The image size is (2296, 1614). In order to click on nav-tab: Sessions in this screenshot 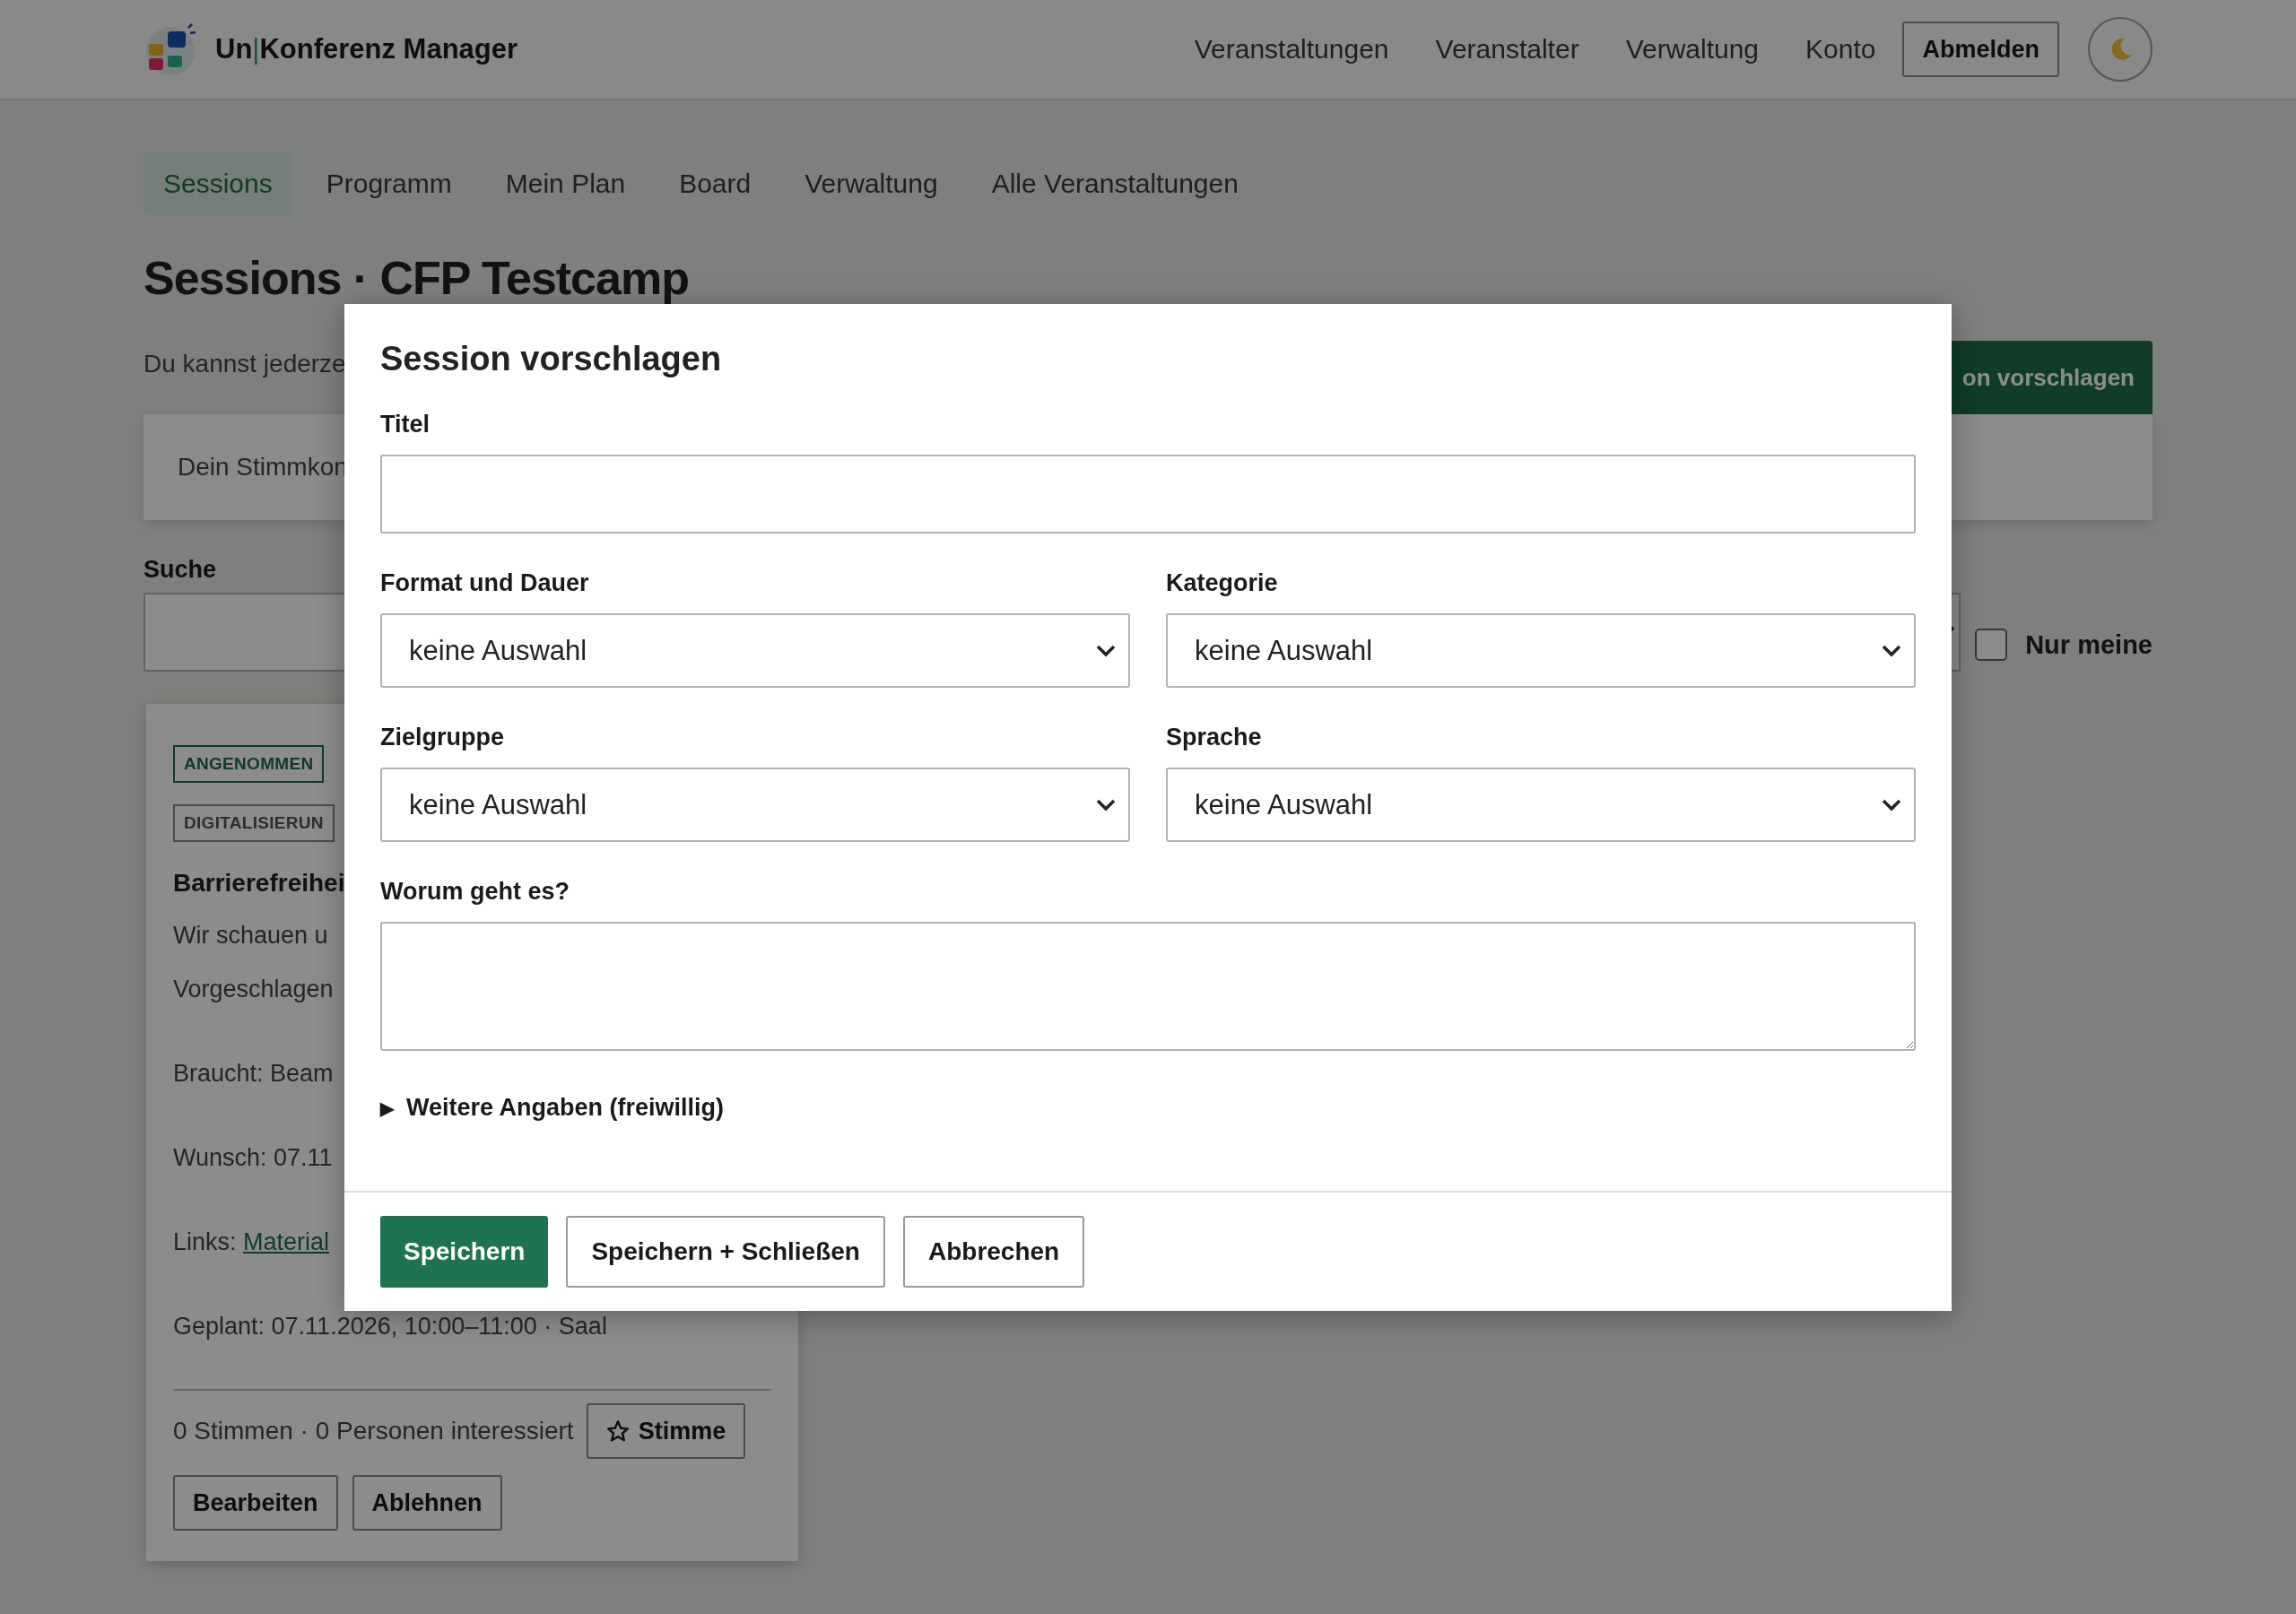, I will do `click(218, 183)`.